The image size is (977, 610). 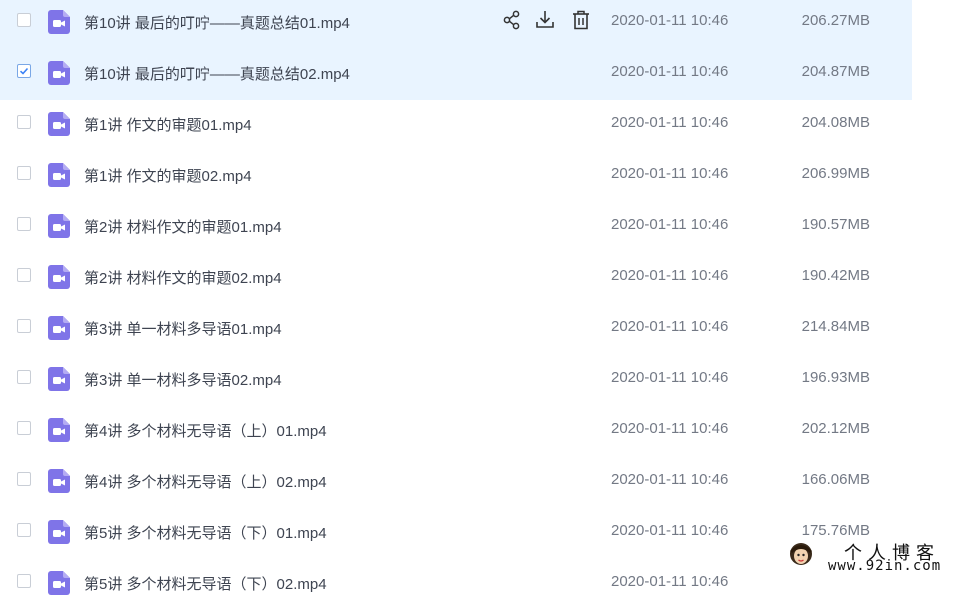 What do you see at coordinates (835, 479) in the screenshot?
I see `file-size: 166.06MB` at bounding box center [835, 479].